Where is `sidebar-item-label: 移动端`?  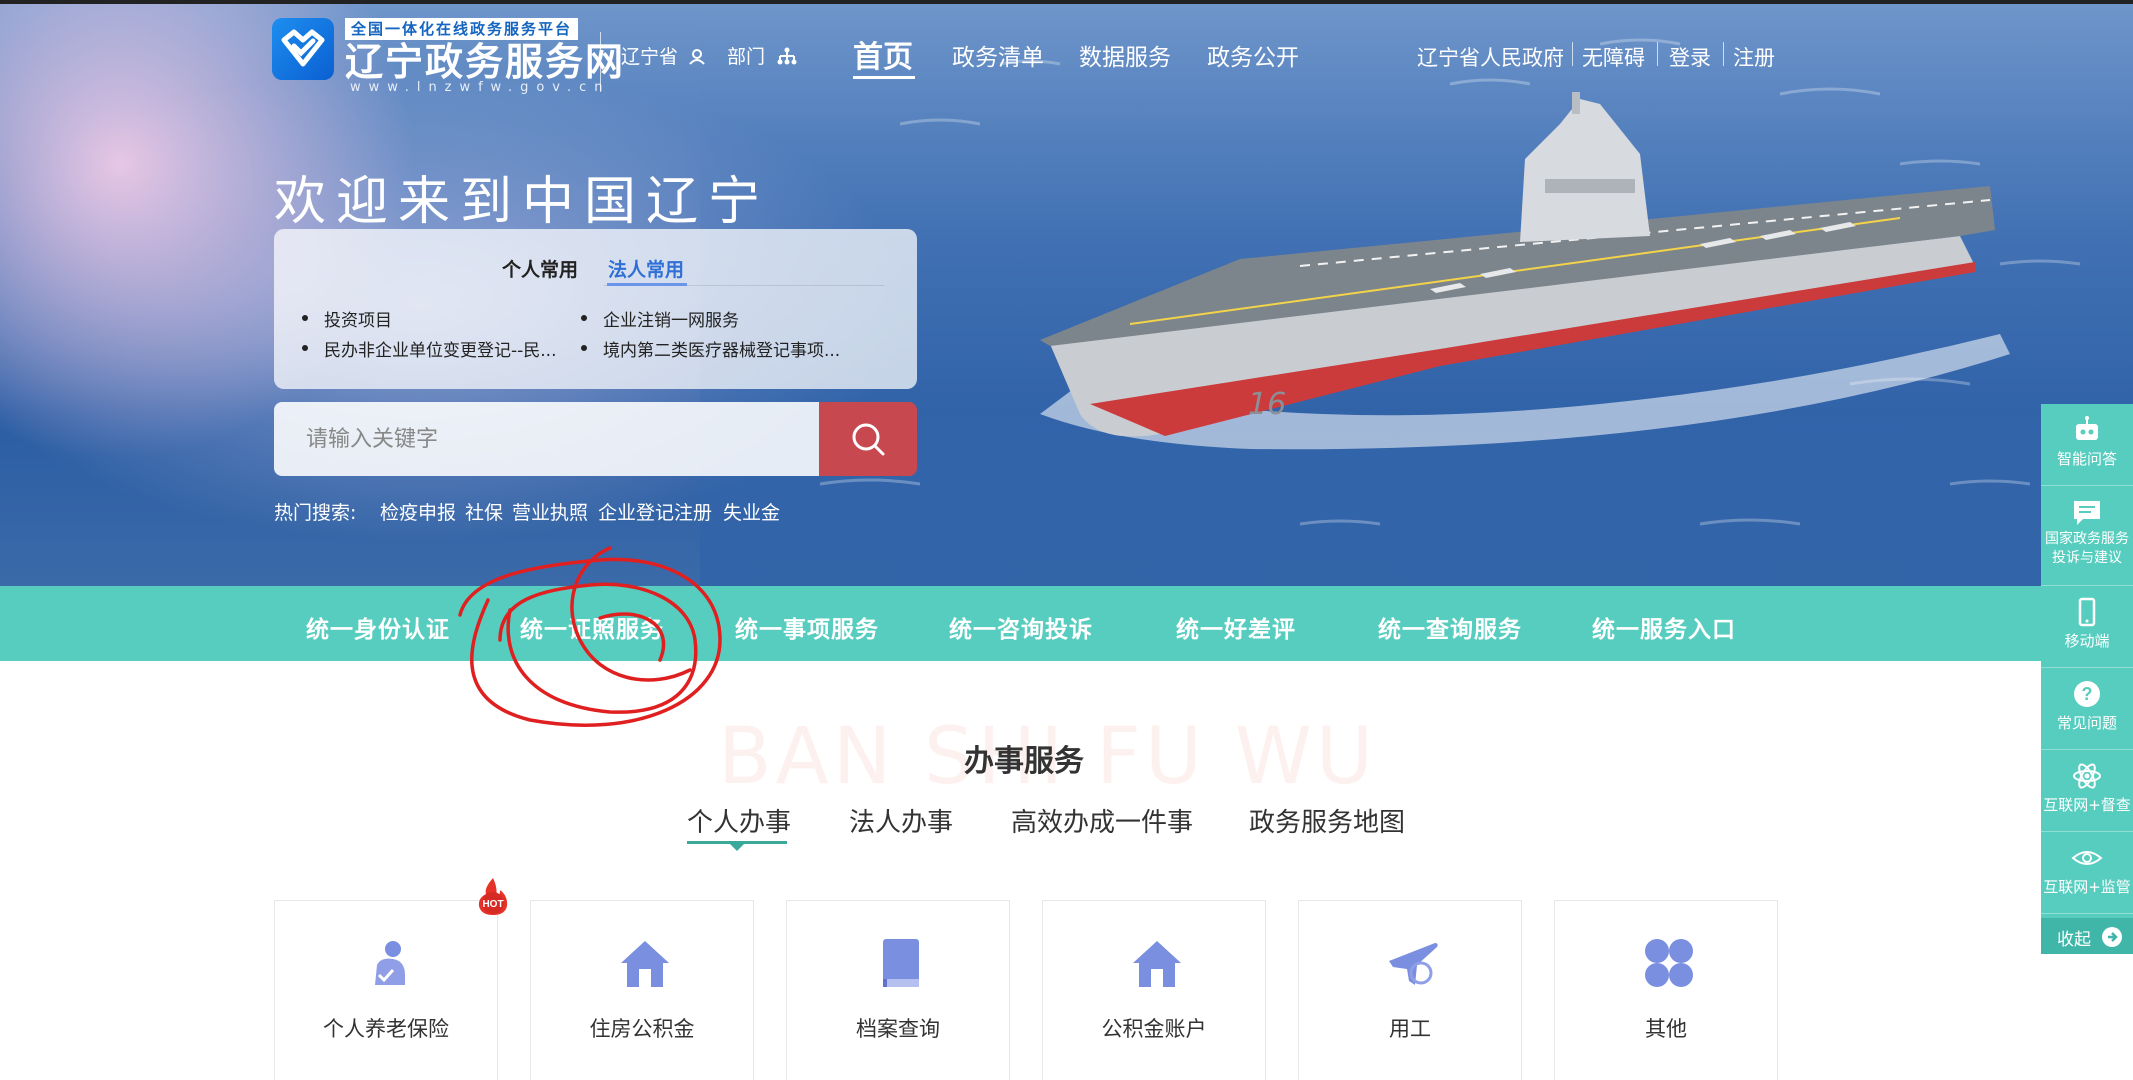
sidebar-item-label: 移动端 is located at coordinates (2087, 641).